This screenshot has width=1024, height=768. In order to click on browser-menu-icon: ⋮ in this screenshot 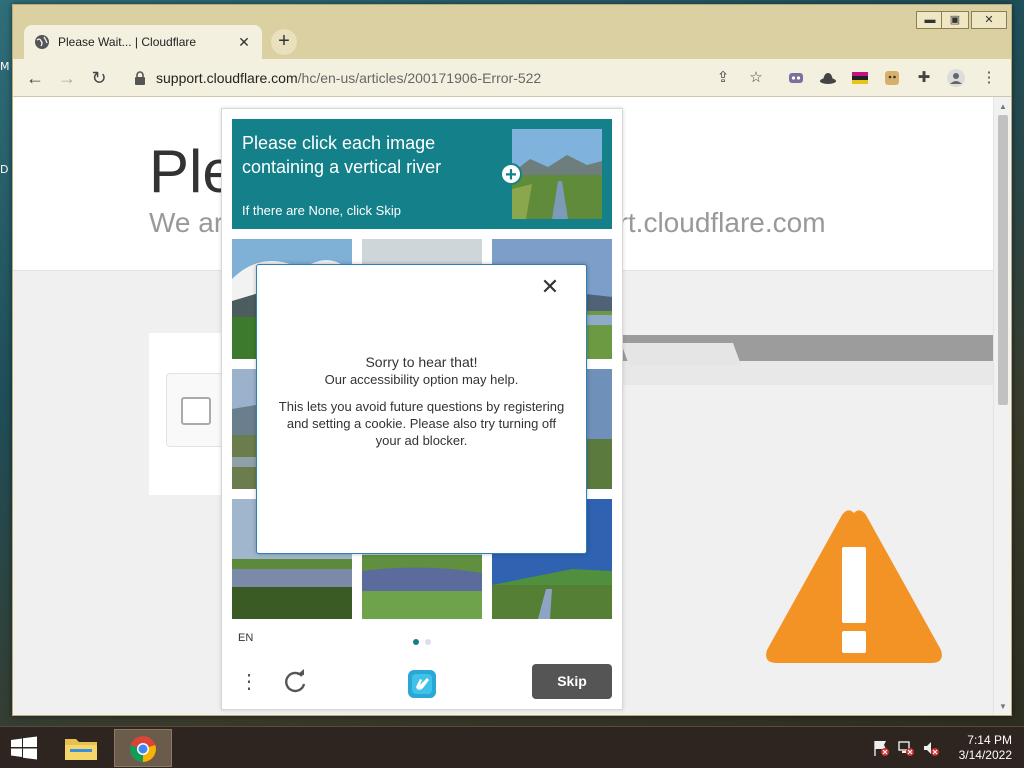, I will do `click(989, 78)`.